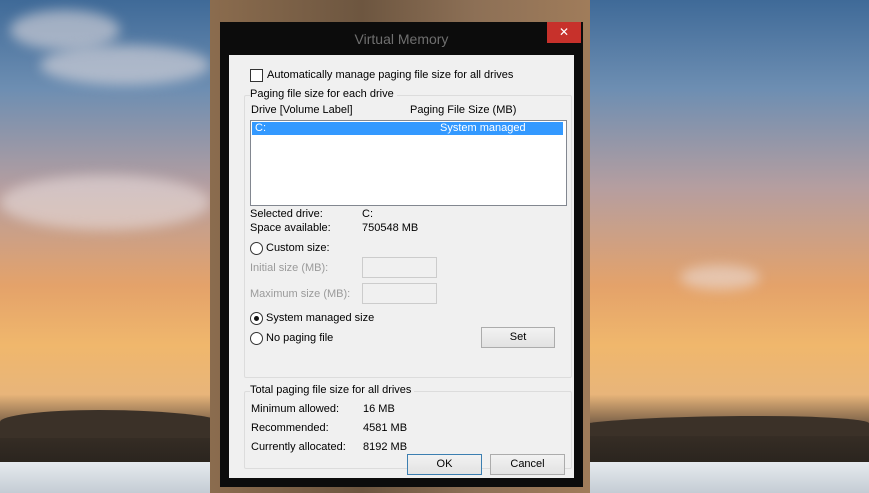 This screenshot has height=493, width=869. Describe the element at coordinates (390, 228) in the screenshot. I see `space-available-value: 750548 MB` at that location.